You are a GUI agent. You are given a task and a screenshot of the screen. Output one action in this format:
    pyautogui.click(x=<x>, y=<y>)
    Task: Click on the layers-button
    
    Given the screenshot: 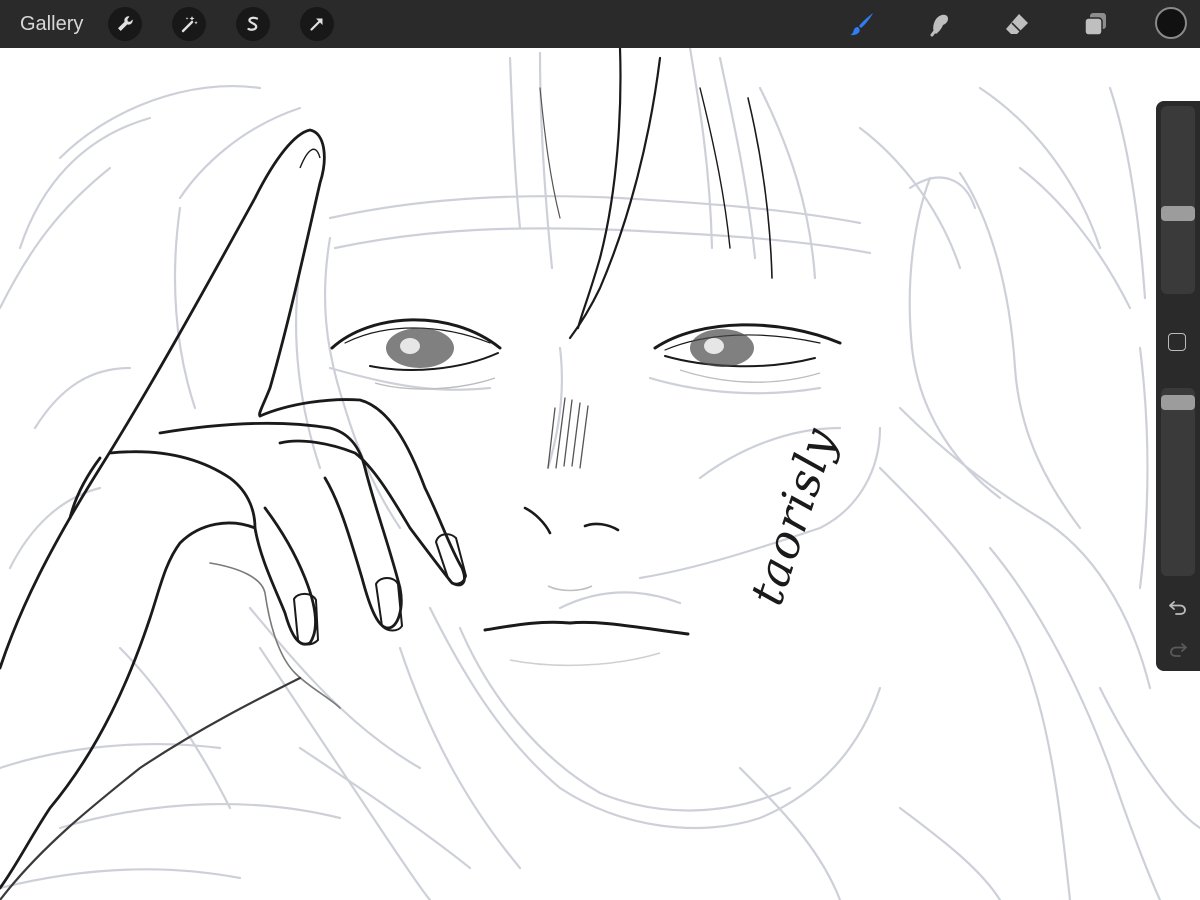 What is the action you would take?
    pyautogui.click(x=1095, y=24)
    